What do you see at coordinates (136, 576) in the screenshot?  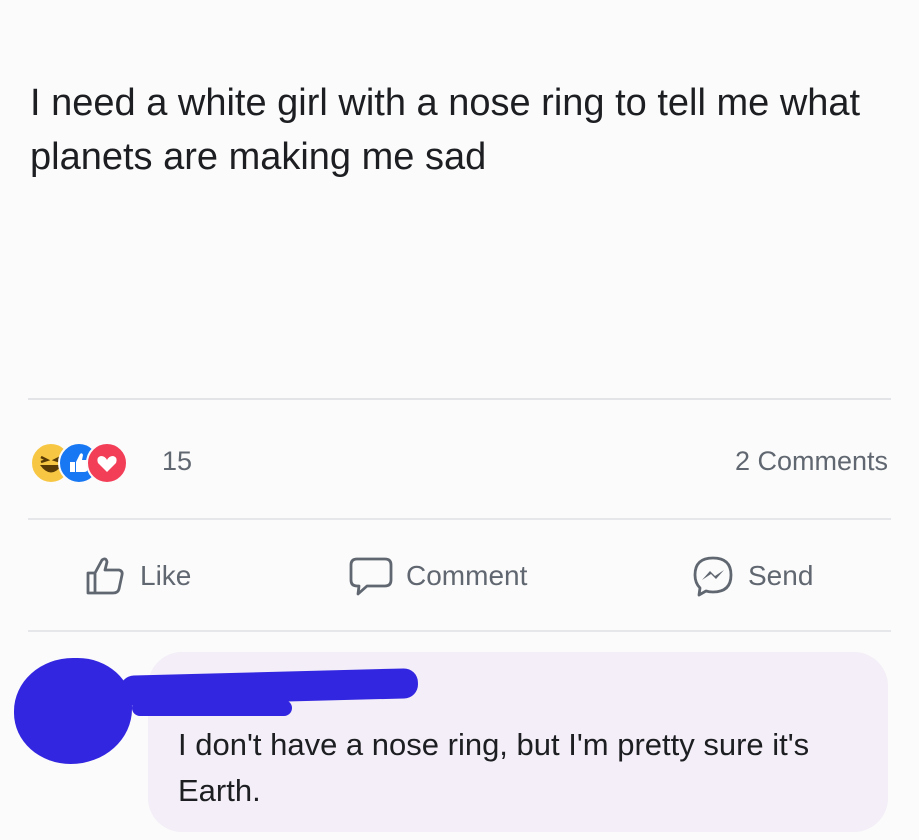 I see `like-button: Like` at bounding box center [136, 576].